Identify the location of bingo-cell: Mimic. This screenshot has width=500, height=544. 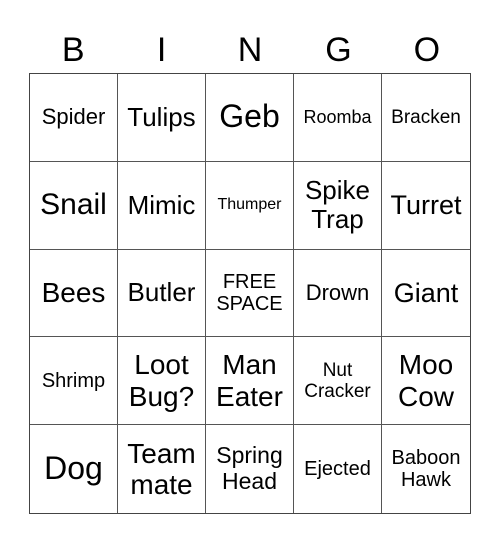
(162, 205).